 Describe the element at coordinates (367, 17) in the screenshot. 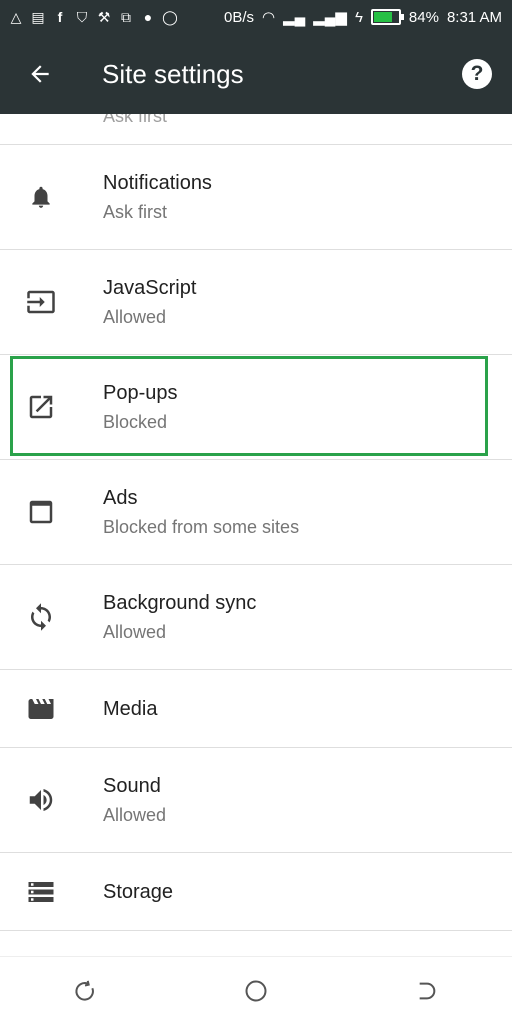

I see `system-status: 0B/s ◠ ▂▄ ▂▄▆ ϟ 84% 8:31 AM` at that location.